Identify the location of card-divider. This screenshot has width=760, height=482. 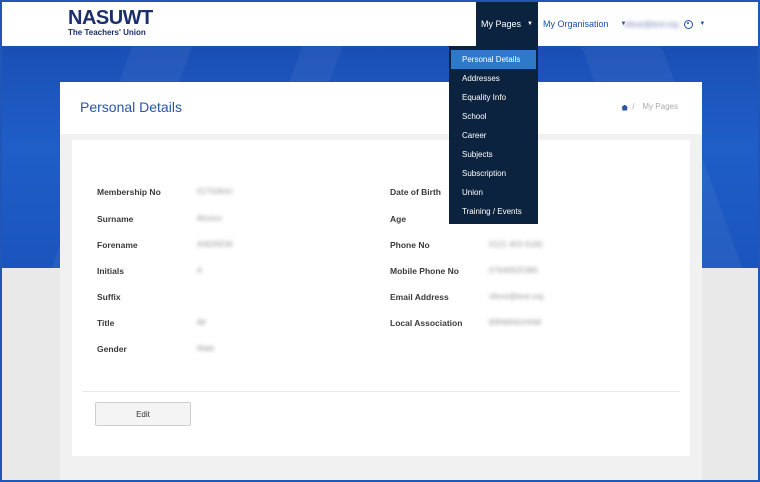
(381, 391).